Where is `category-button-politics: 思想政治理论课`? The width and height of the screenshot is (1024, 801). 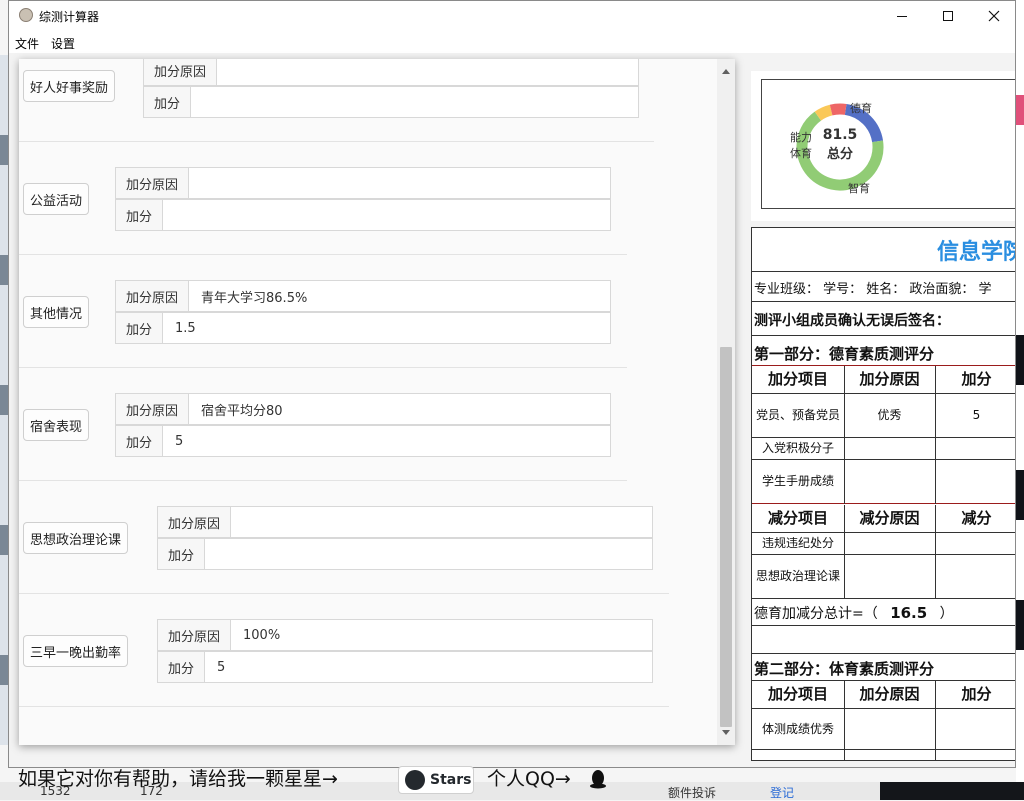 category-button-politics: 思想政治理论课 is located at coordinates (76, 538).